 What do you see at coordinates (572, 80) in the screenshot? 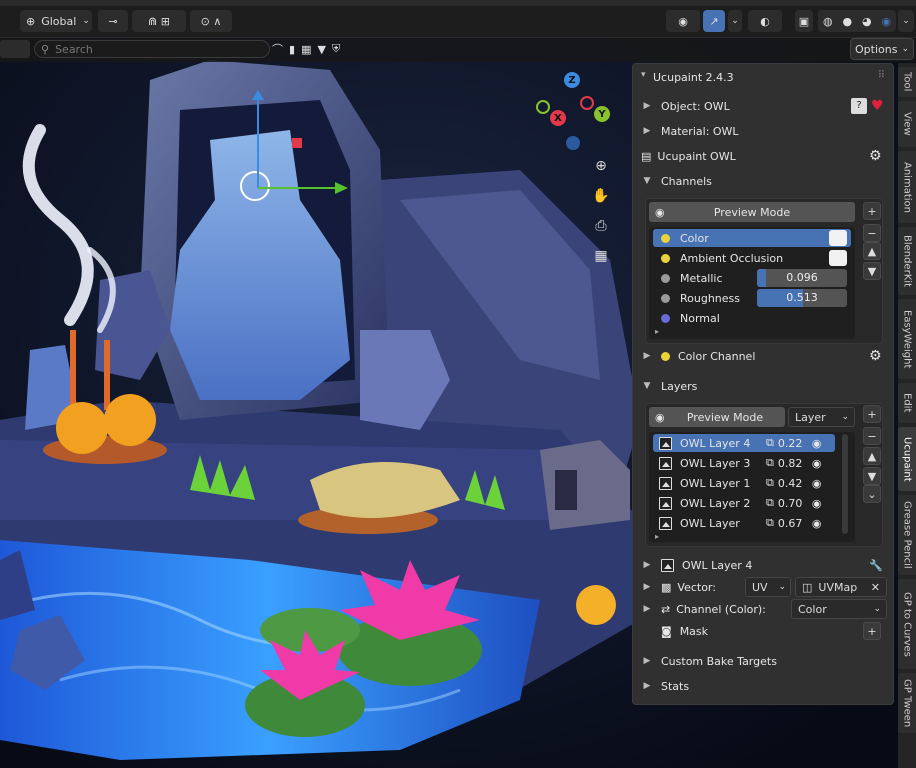
I see `gizmo-z-axis: Z` at bounding box center [572, 80].